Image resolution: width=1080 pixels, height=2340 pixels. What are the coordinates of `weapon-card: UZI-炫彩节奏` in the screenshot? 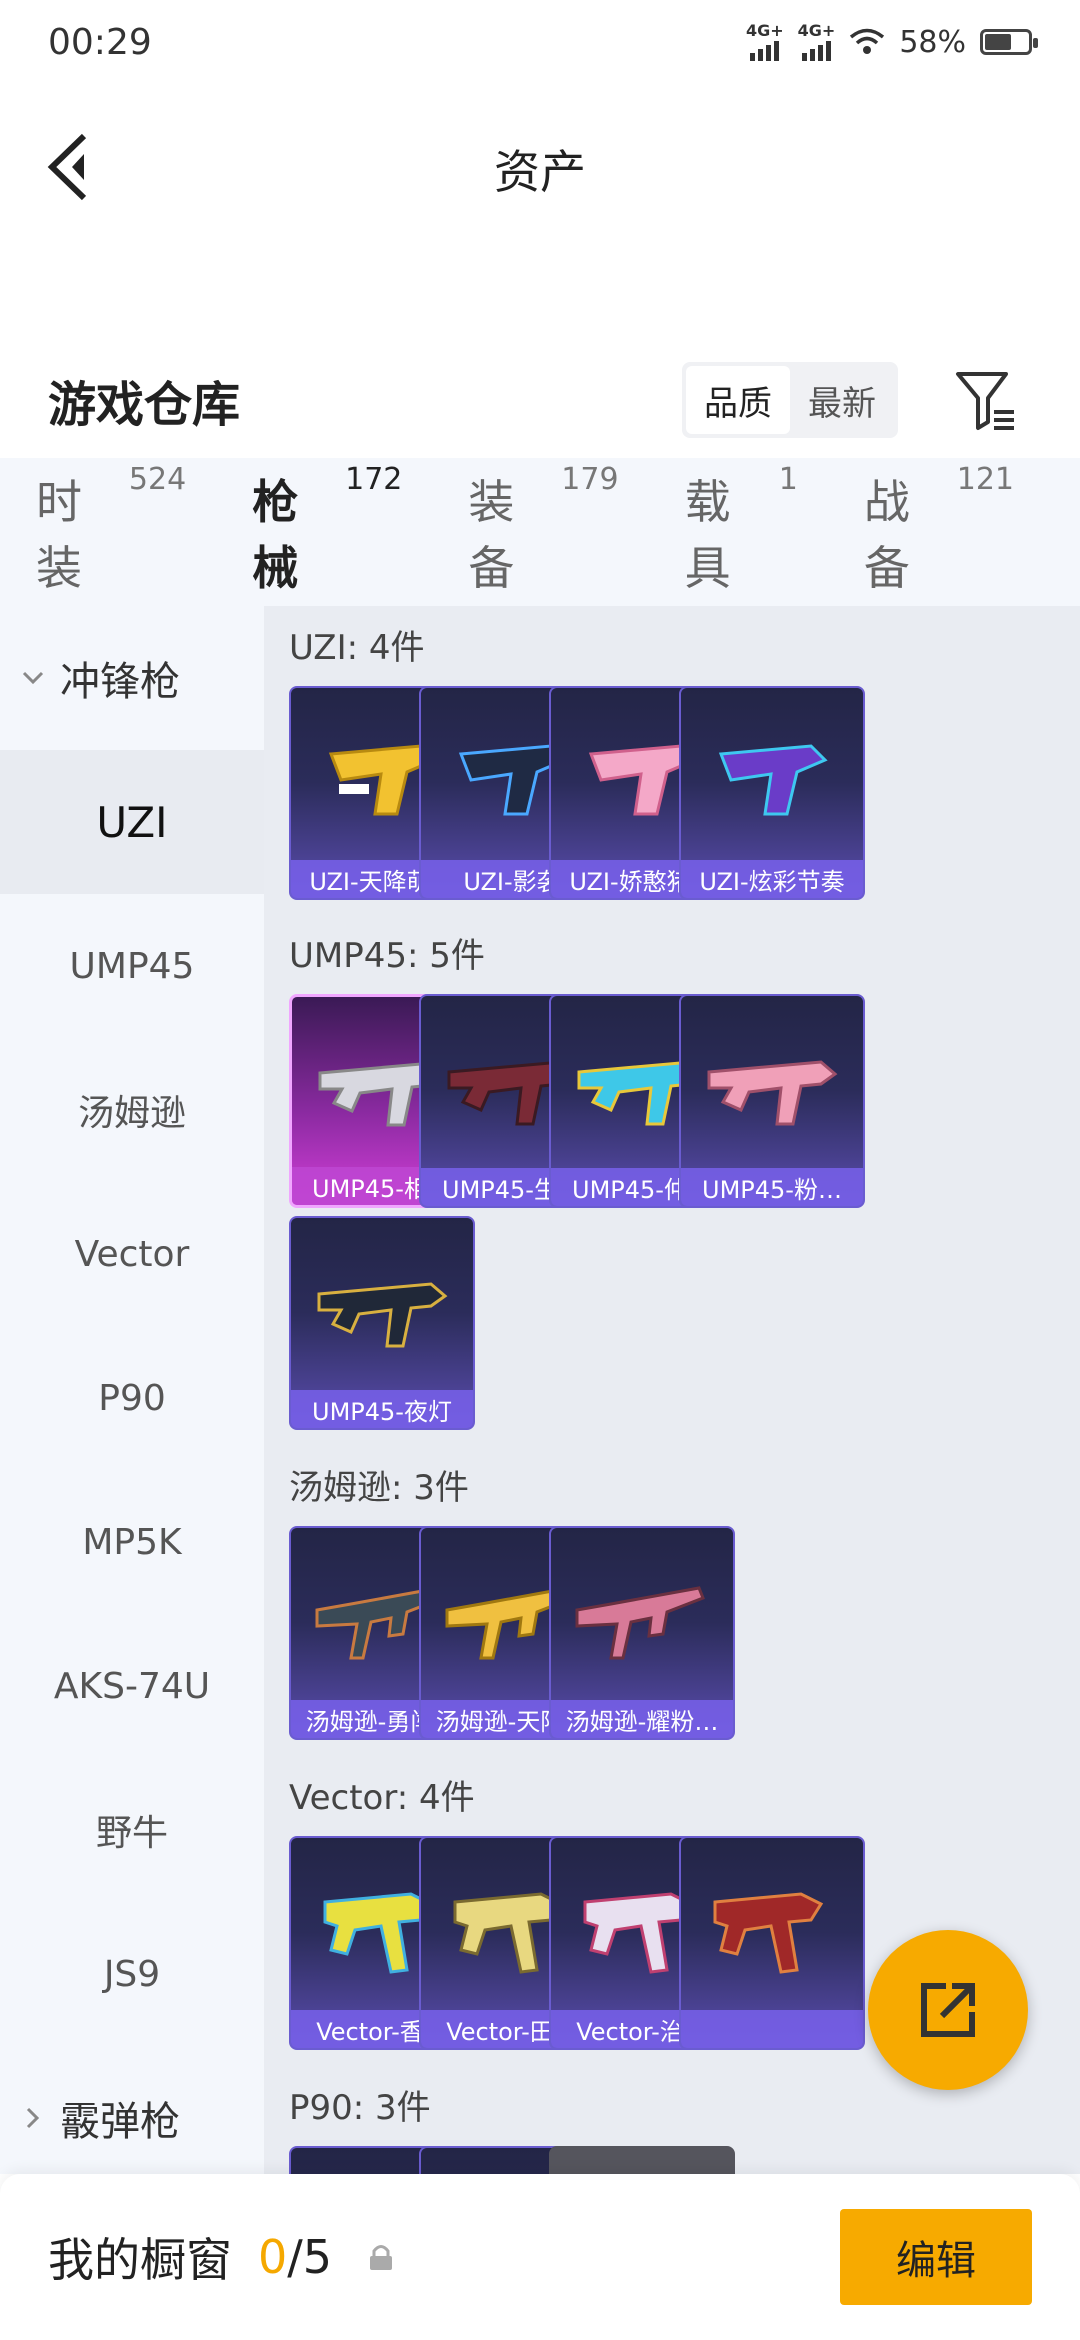 It's located at (772, 793).